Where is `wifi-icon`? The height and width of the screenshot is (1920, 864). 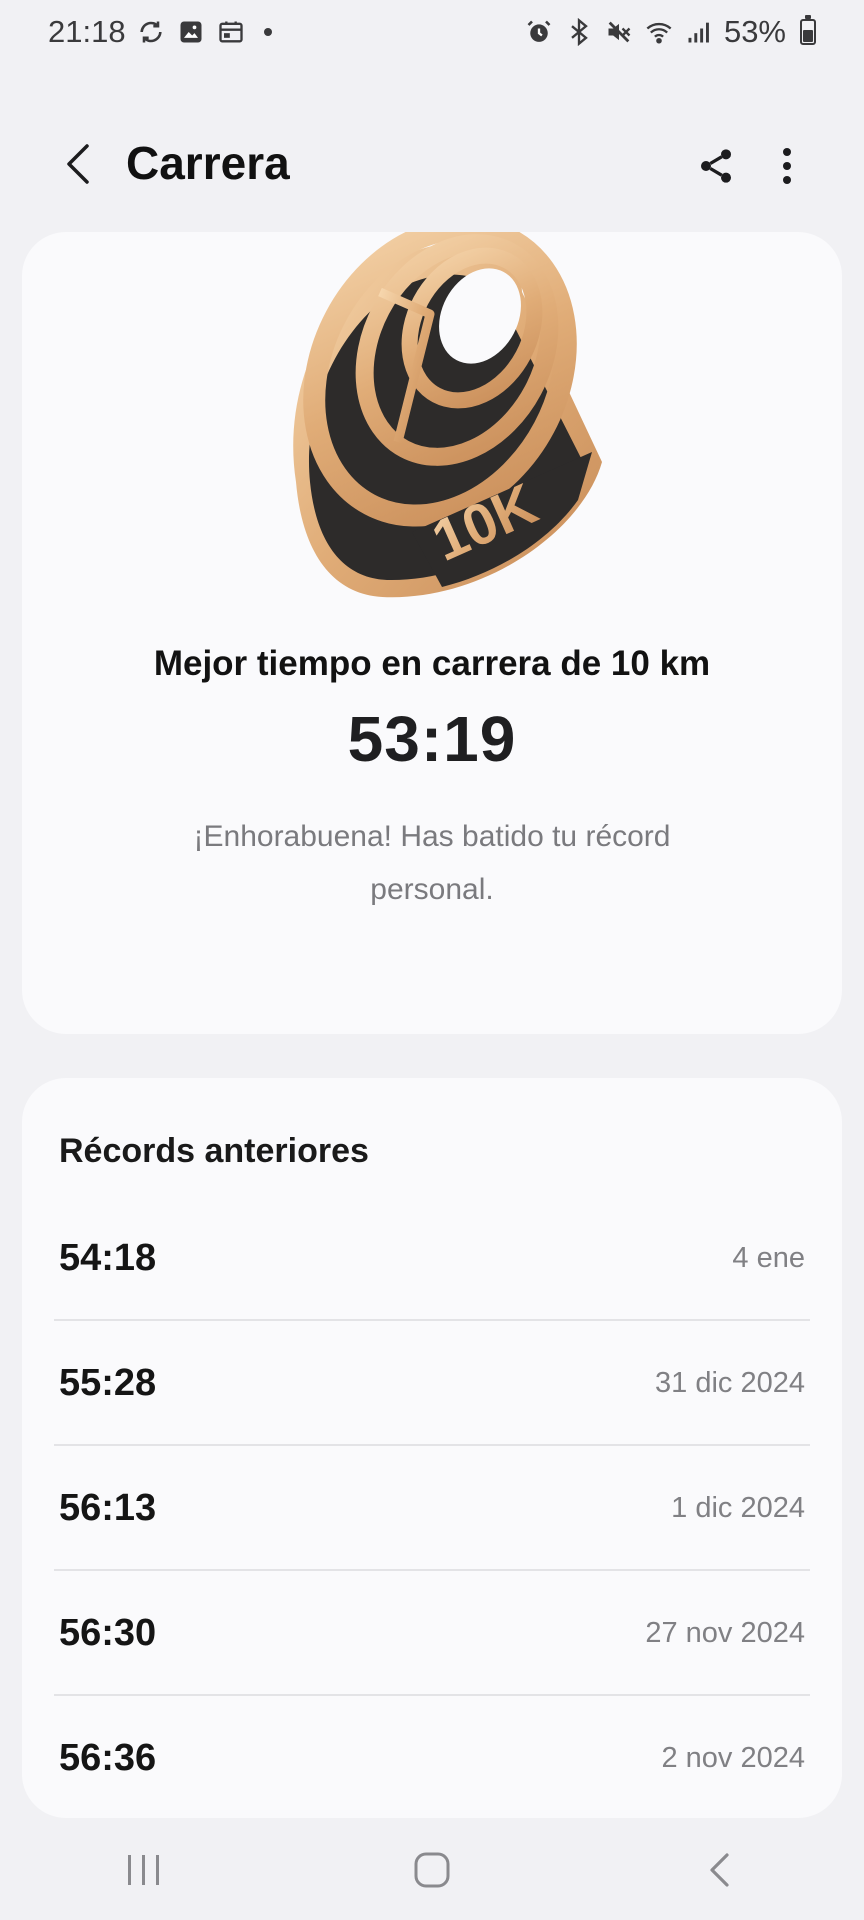 wifi-icon is located at coordinates (659, 32).